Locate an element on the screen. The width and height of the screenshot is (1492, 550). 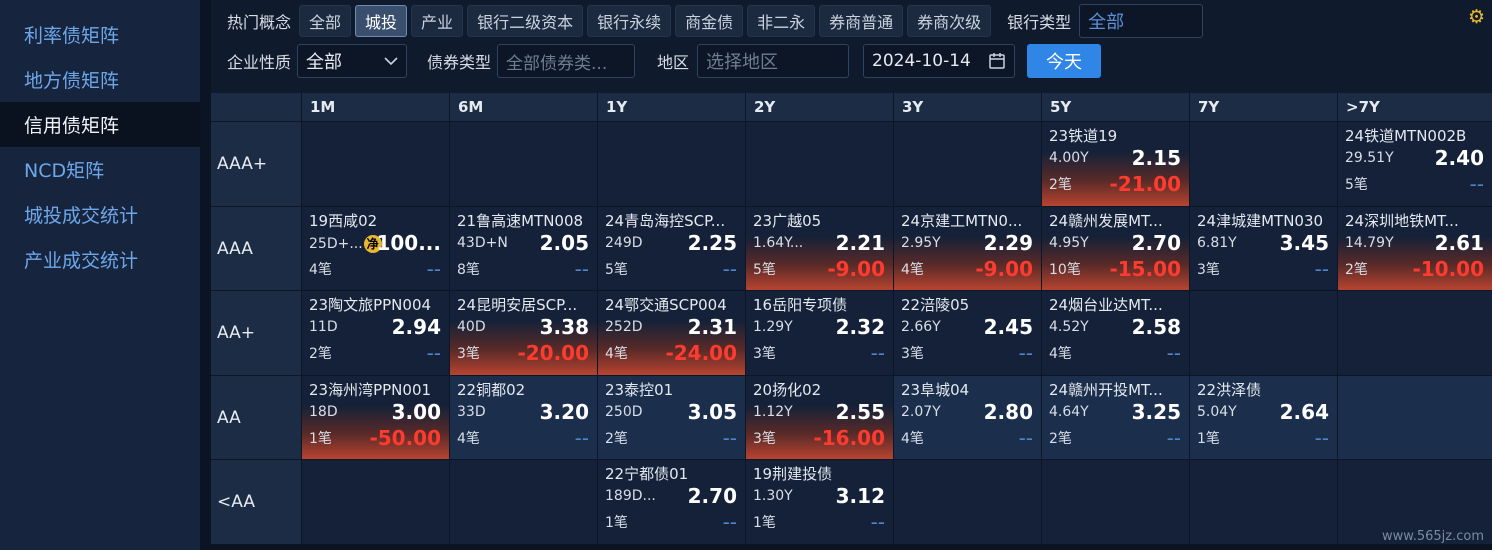
column-header: 2Y is located at coordinates (819, 107).